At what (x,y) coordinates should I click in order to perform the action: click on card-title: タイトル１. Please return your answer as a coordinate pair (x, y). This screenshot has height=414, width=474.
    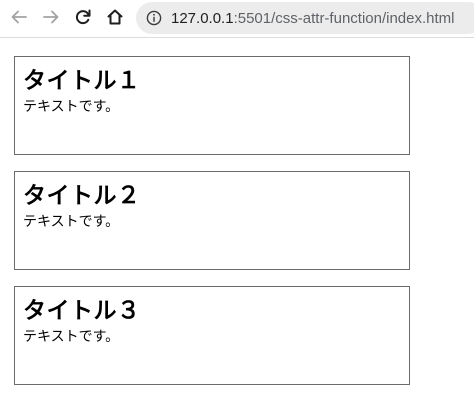
    Looking at the image, I should click on (82, 81).